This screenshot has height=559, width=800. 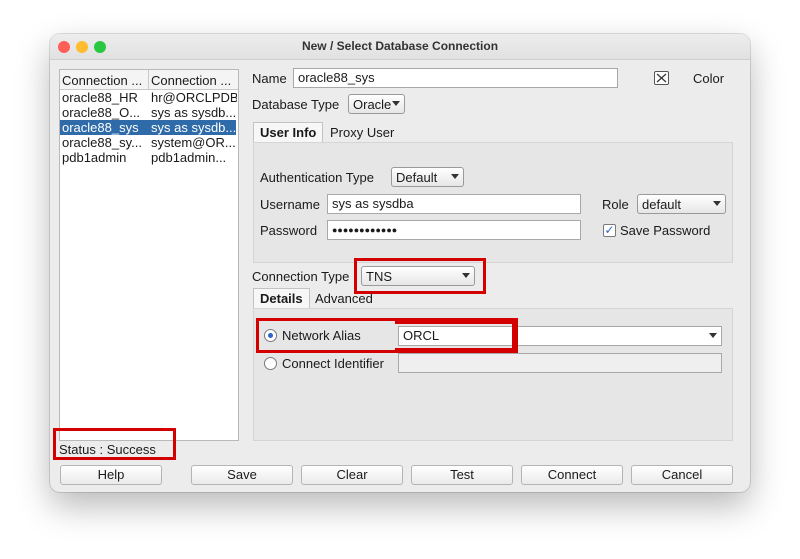 What do you see at coordinates (194, 97) in the screenshot?
I see `connection-details: hr@ORCLPDB` at bounding box center [194, 97].